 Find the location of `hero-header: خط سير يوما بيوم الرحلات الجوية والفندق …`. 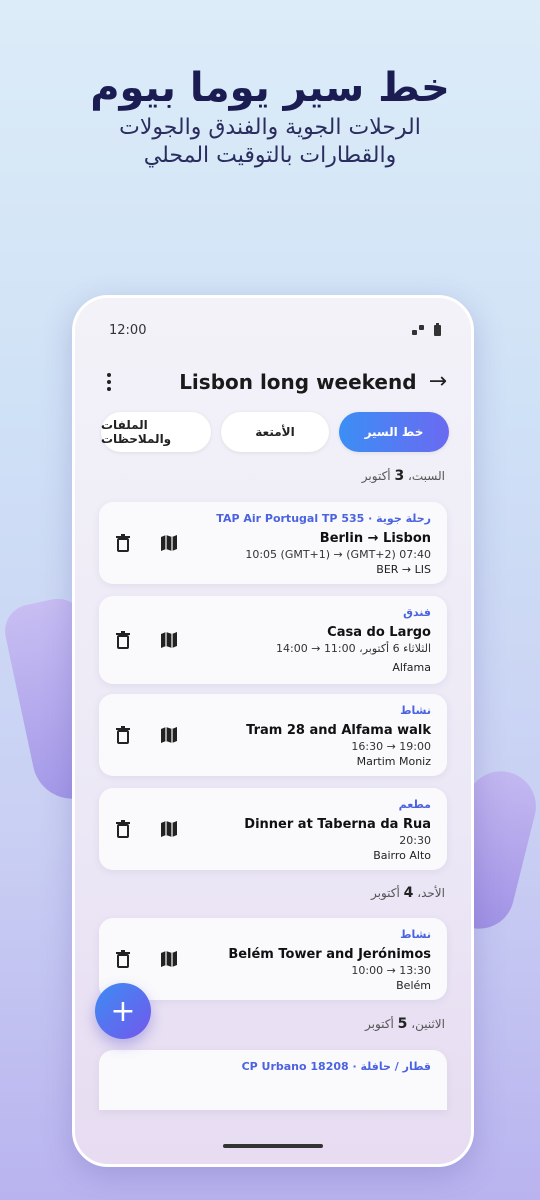

hero-header: خط سير يوما بيوم الرحلات الجوية والفندق … is located at coordinates (270, 116).